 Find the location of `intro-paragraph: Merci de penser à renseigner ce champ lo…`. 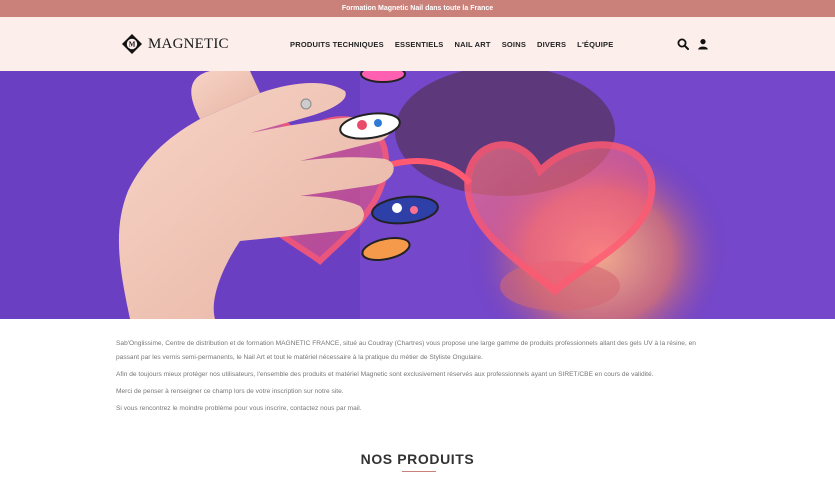

intro-paragraph: Merci de penser à renseigner ce champ lo… is located at coordinates (230, 391).